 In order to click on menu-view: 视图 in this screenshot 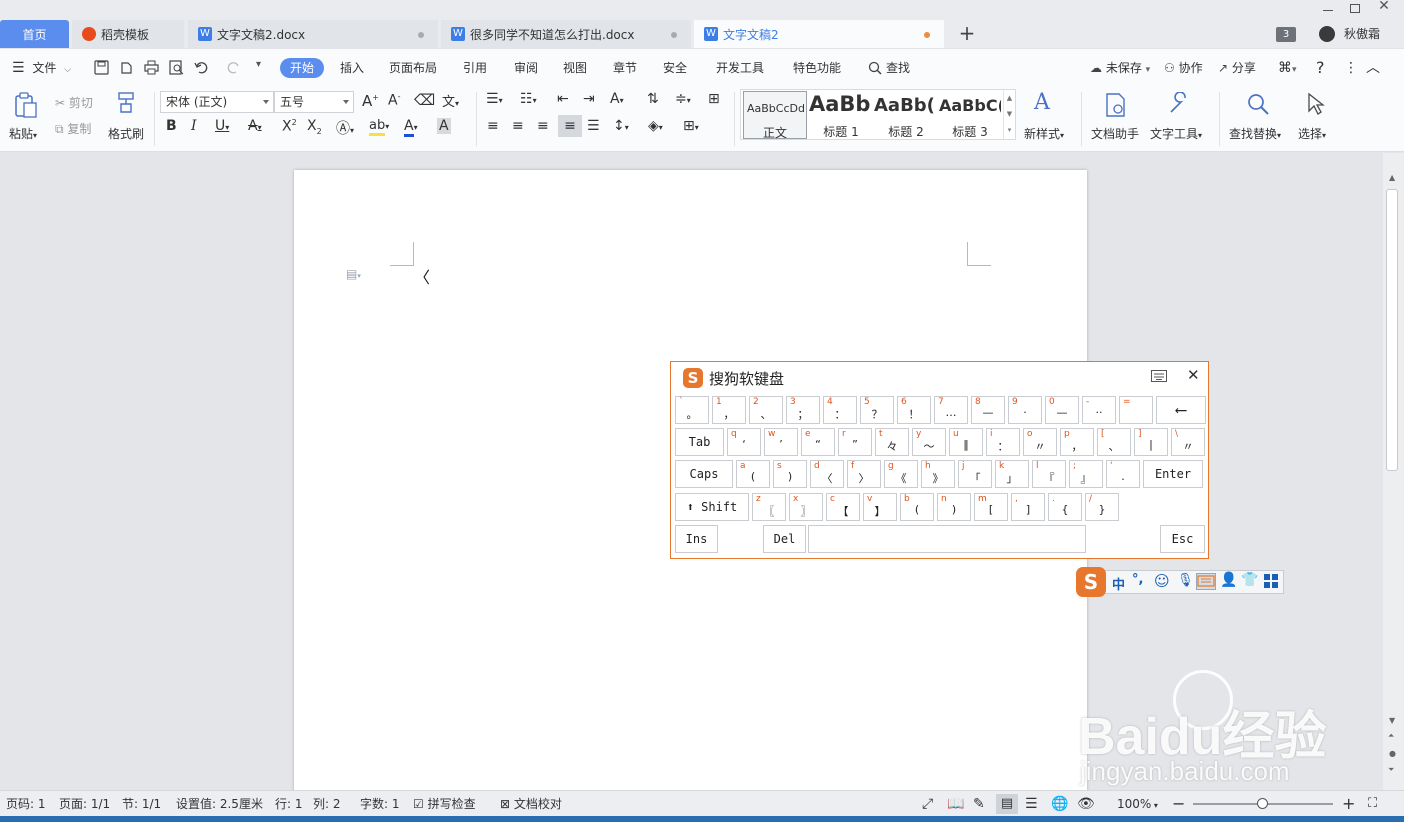, I will do `click(575, 68)`.